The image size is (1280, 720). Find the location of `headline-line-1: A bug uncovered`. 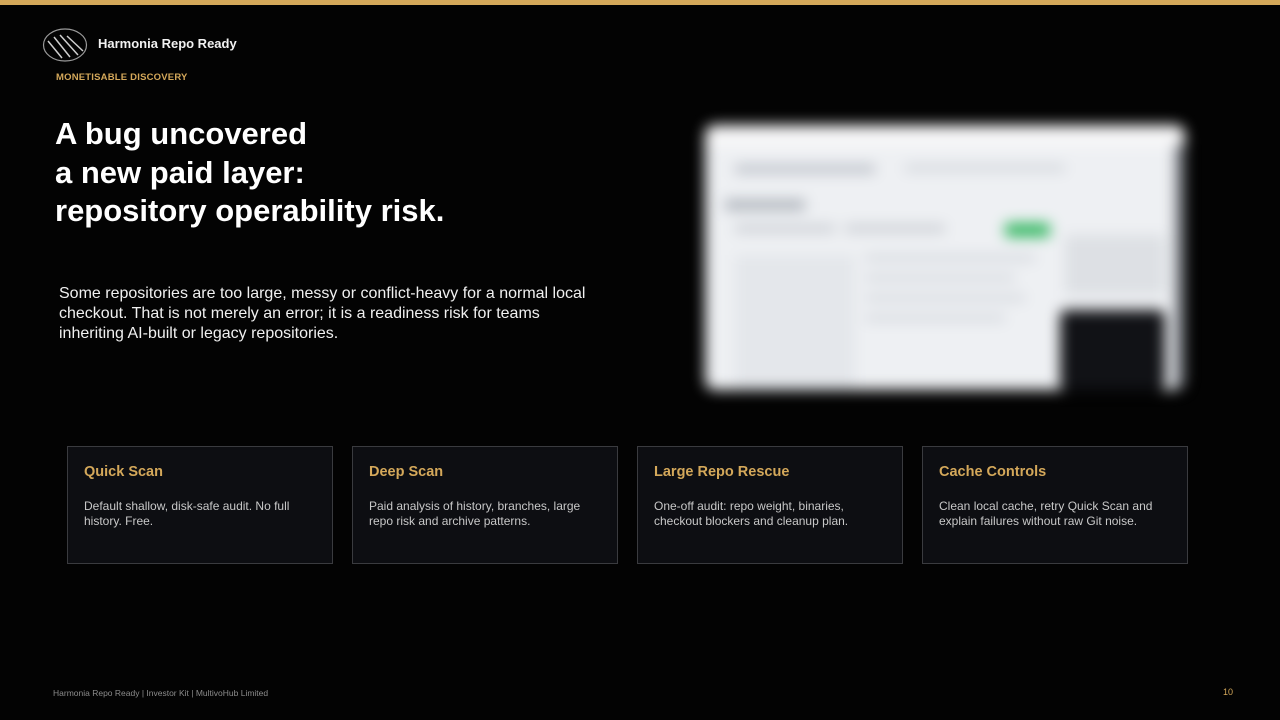

headline-line-1: A bug uncovered is located at coordinates (181, 133).